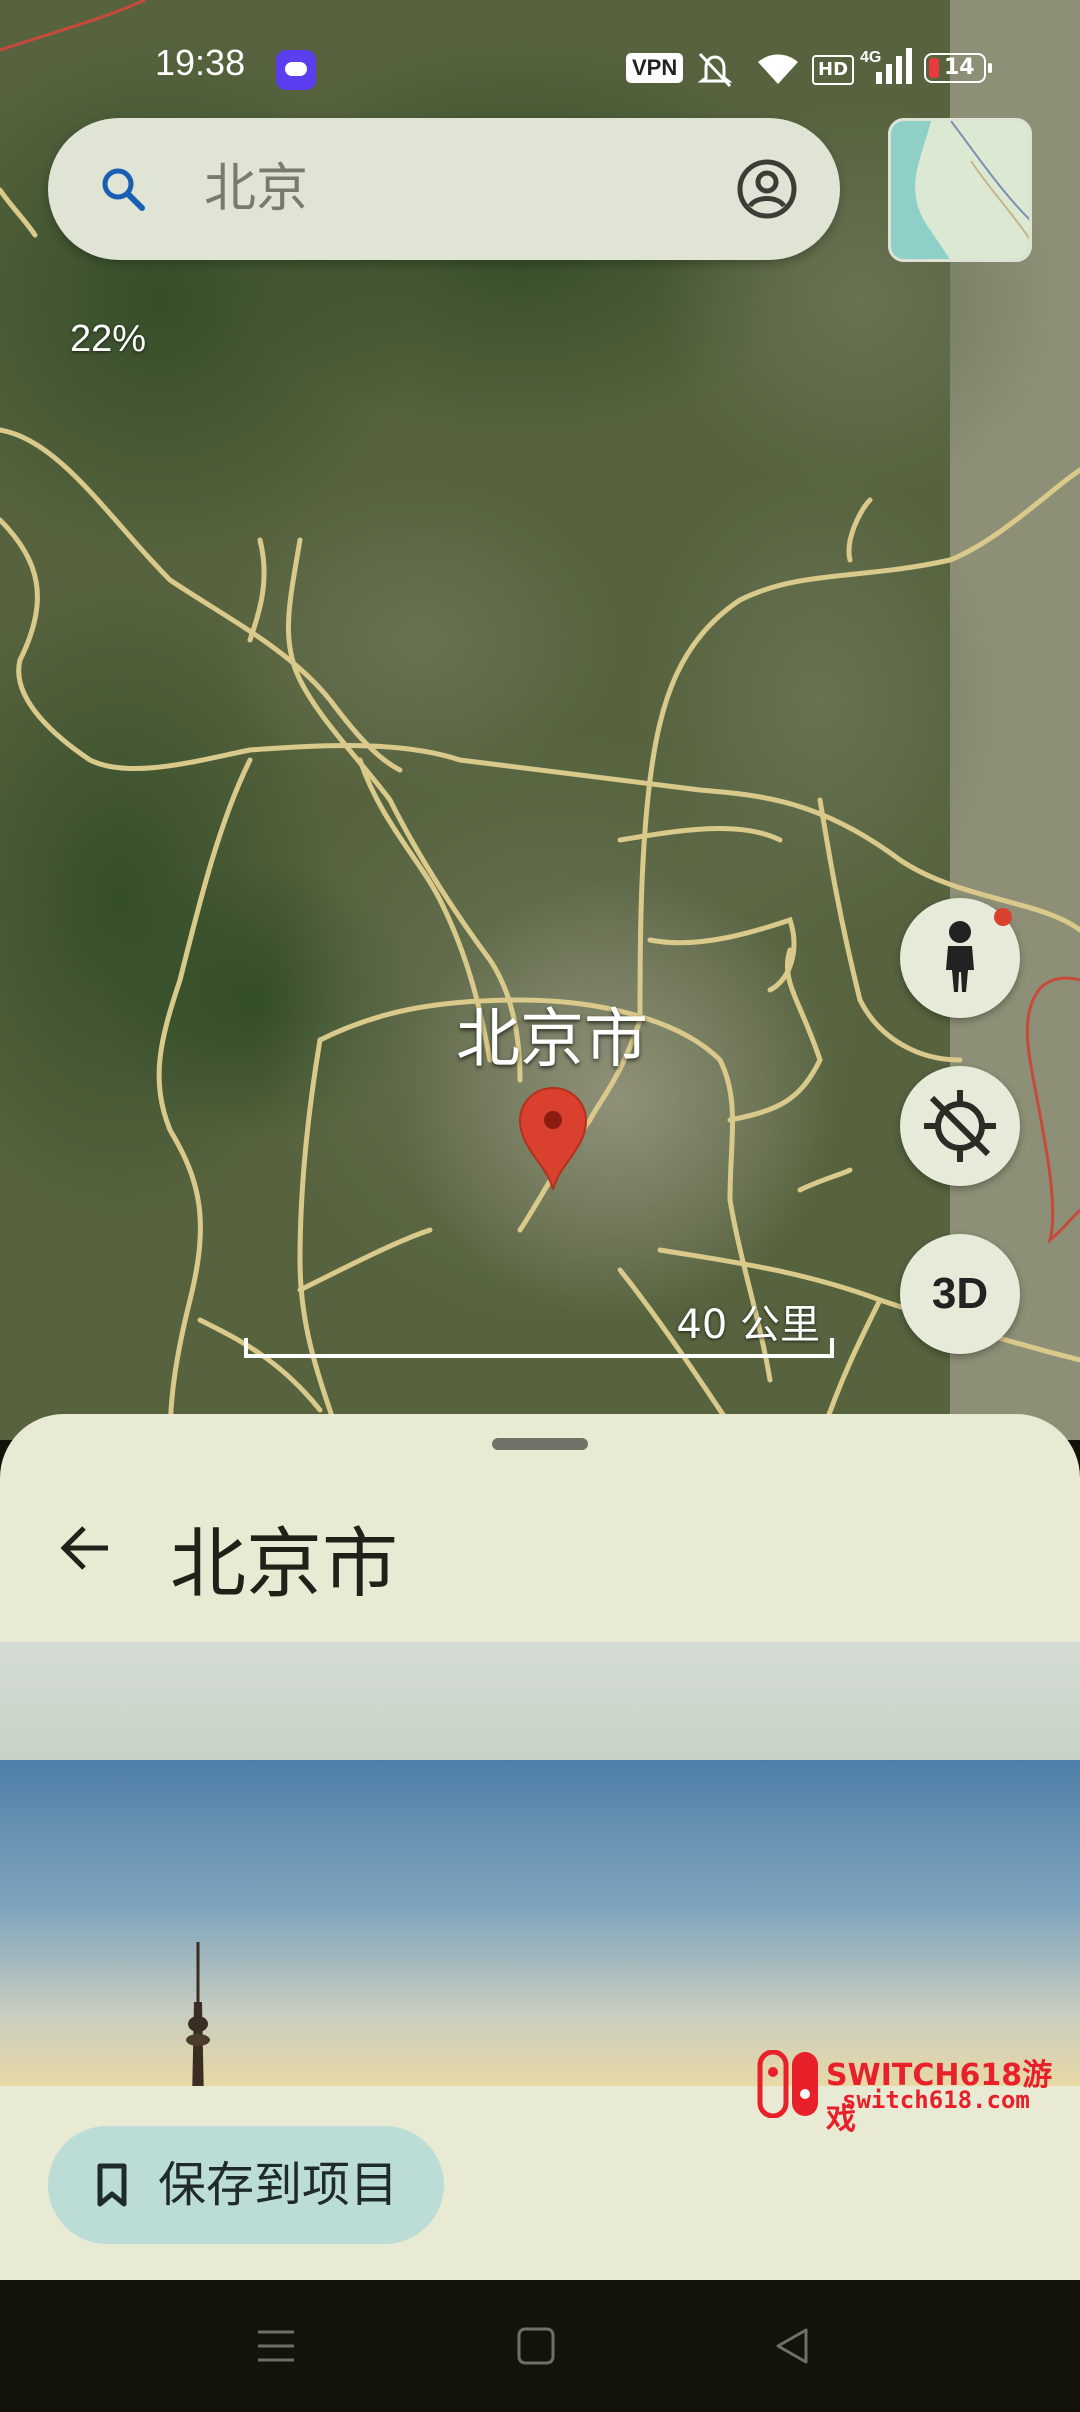 Image resolution: width=1080 pixels, height=2412 pixels. Describe the element at coordinates (960, 958) in the screenshot. I see `street-view-button` at that location.